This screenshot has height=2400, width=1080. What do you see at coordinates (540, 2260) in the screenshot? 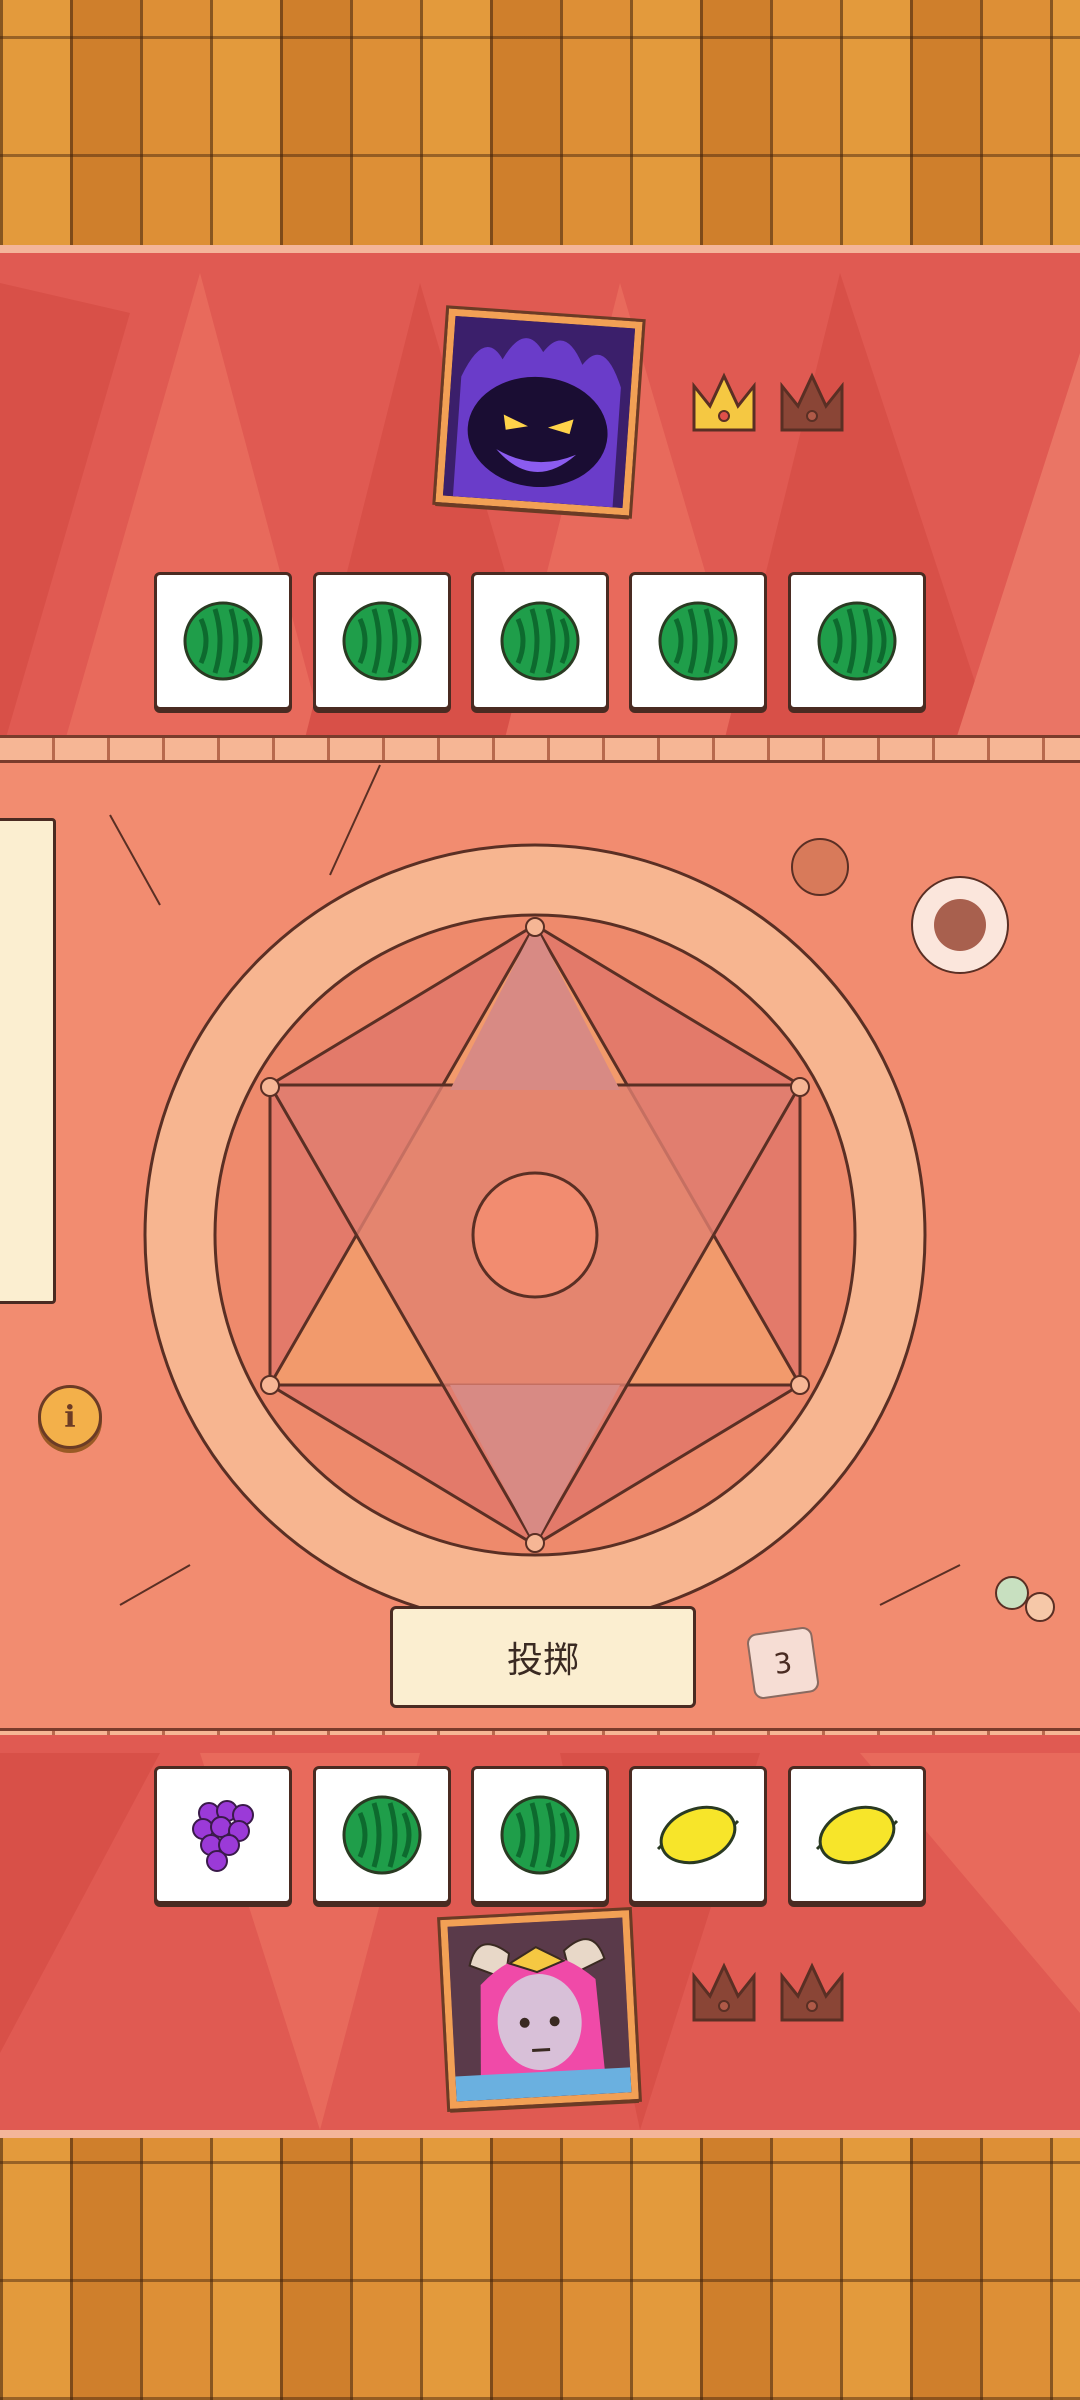
I see `wooden-floor-bottom` at bounding box center [540, 2260].